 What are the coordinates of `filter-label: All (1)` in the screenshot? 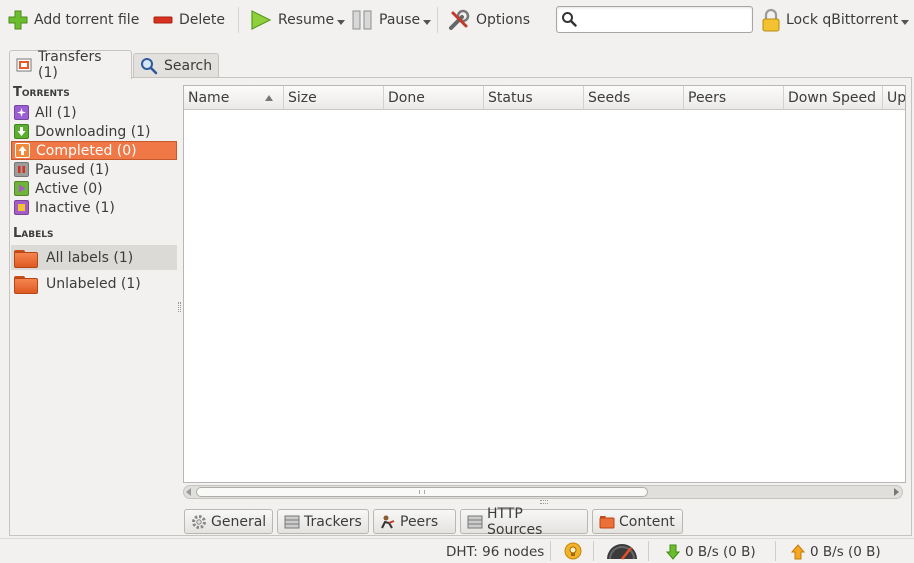 It's located at (56, 112).